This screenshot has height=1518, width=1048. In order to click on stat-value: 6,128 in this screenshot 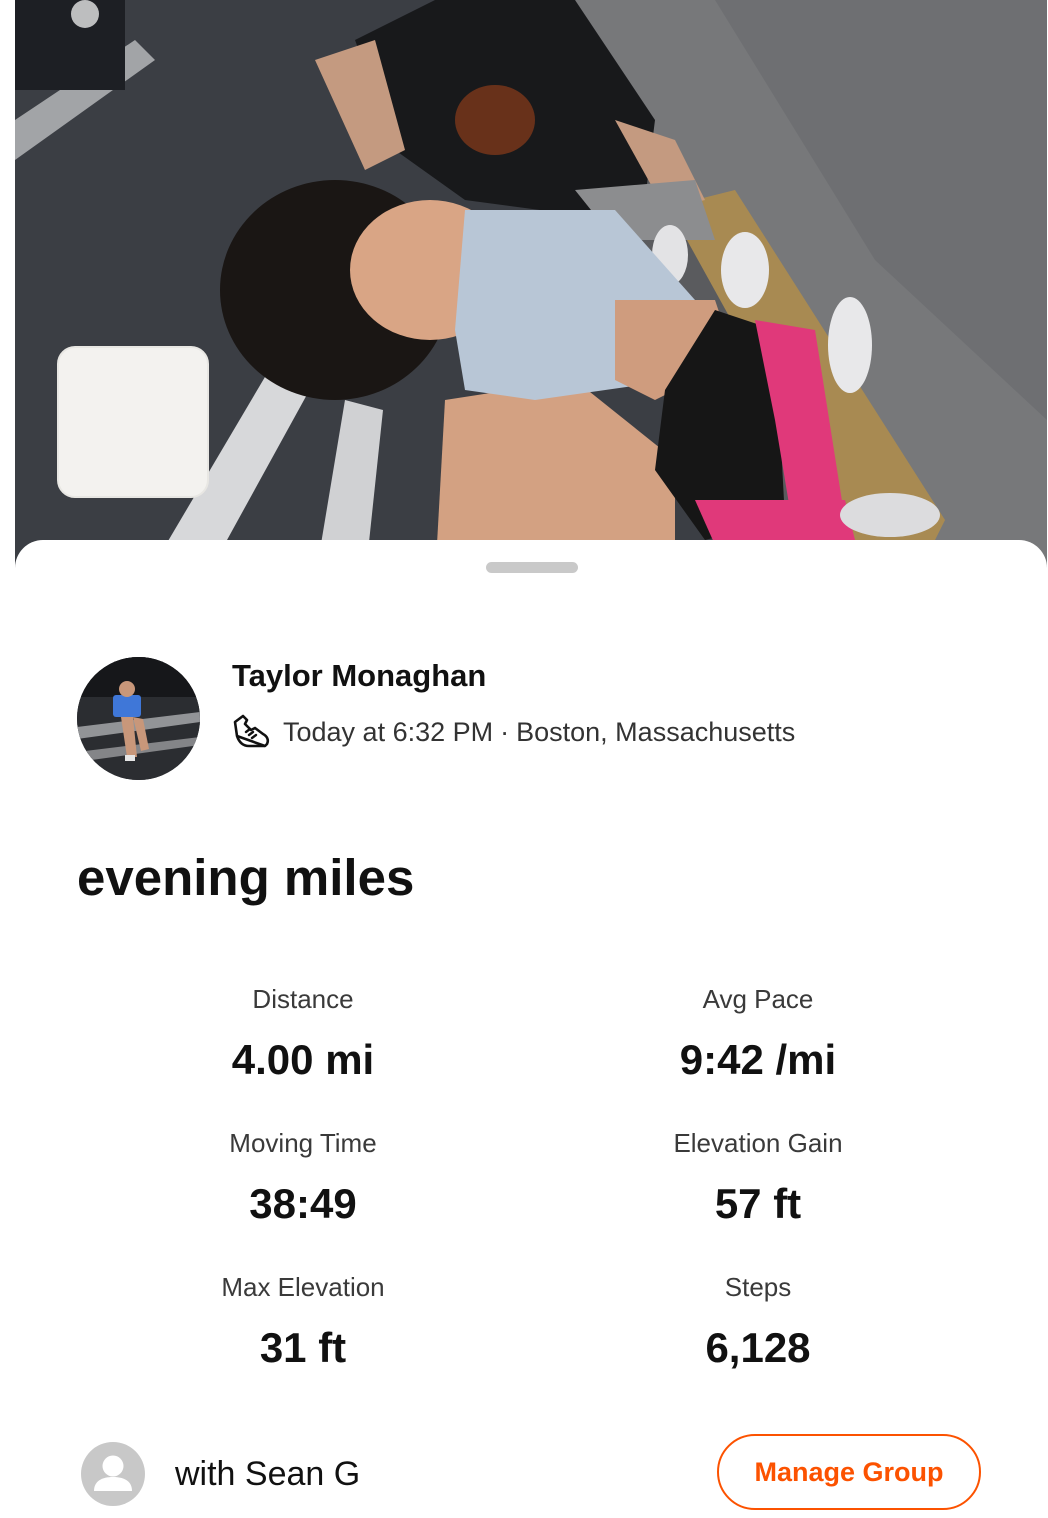, I will do `click(758, 1347)`.